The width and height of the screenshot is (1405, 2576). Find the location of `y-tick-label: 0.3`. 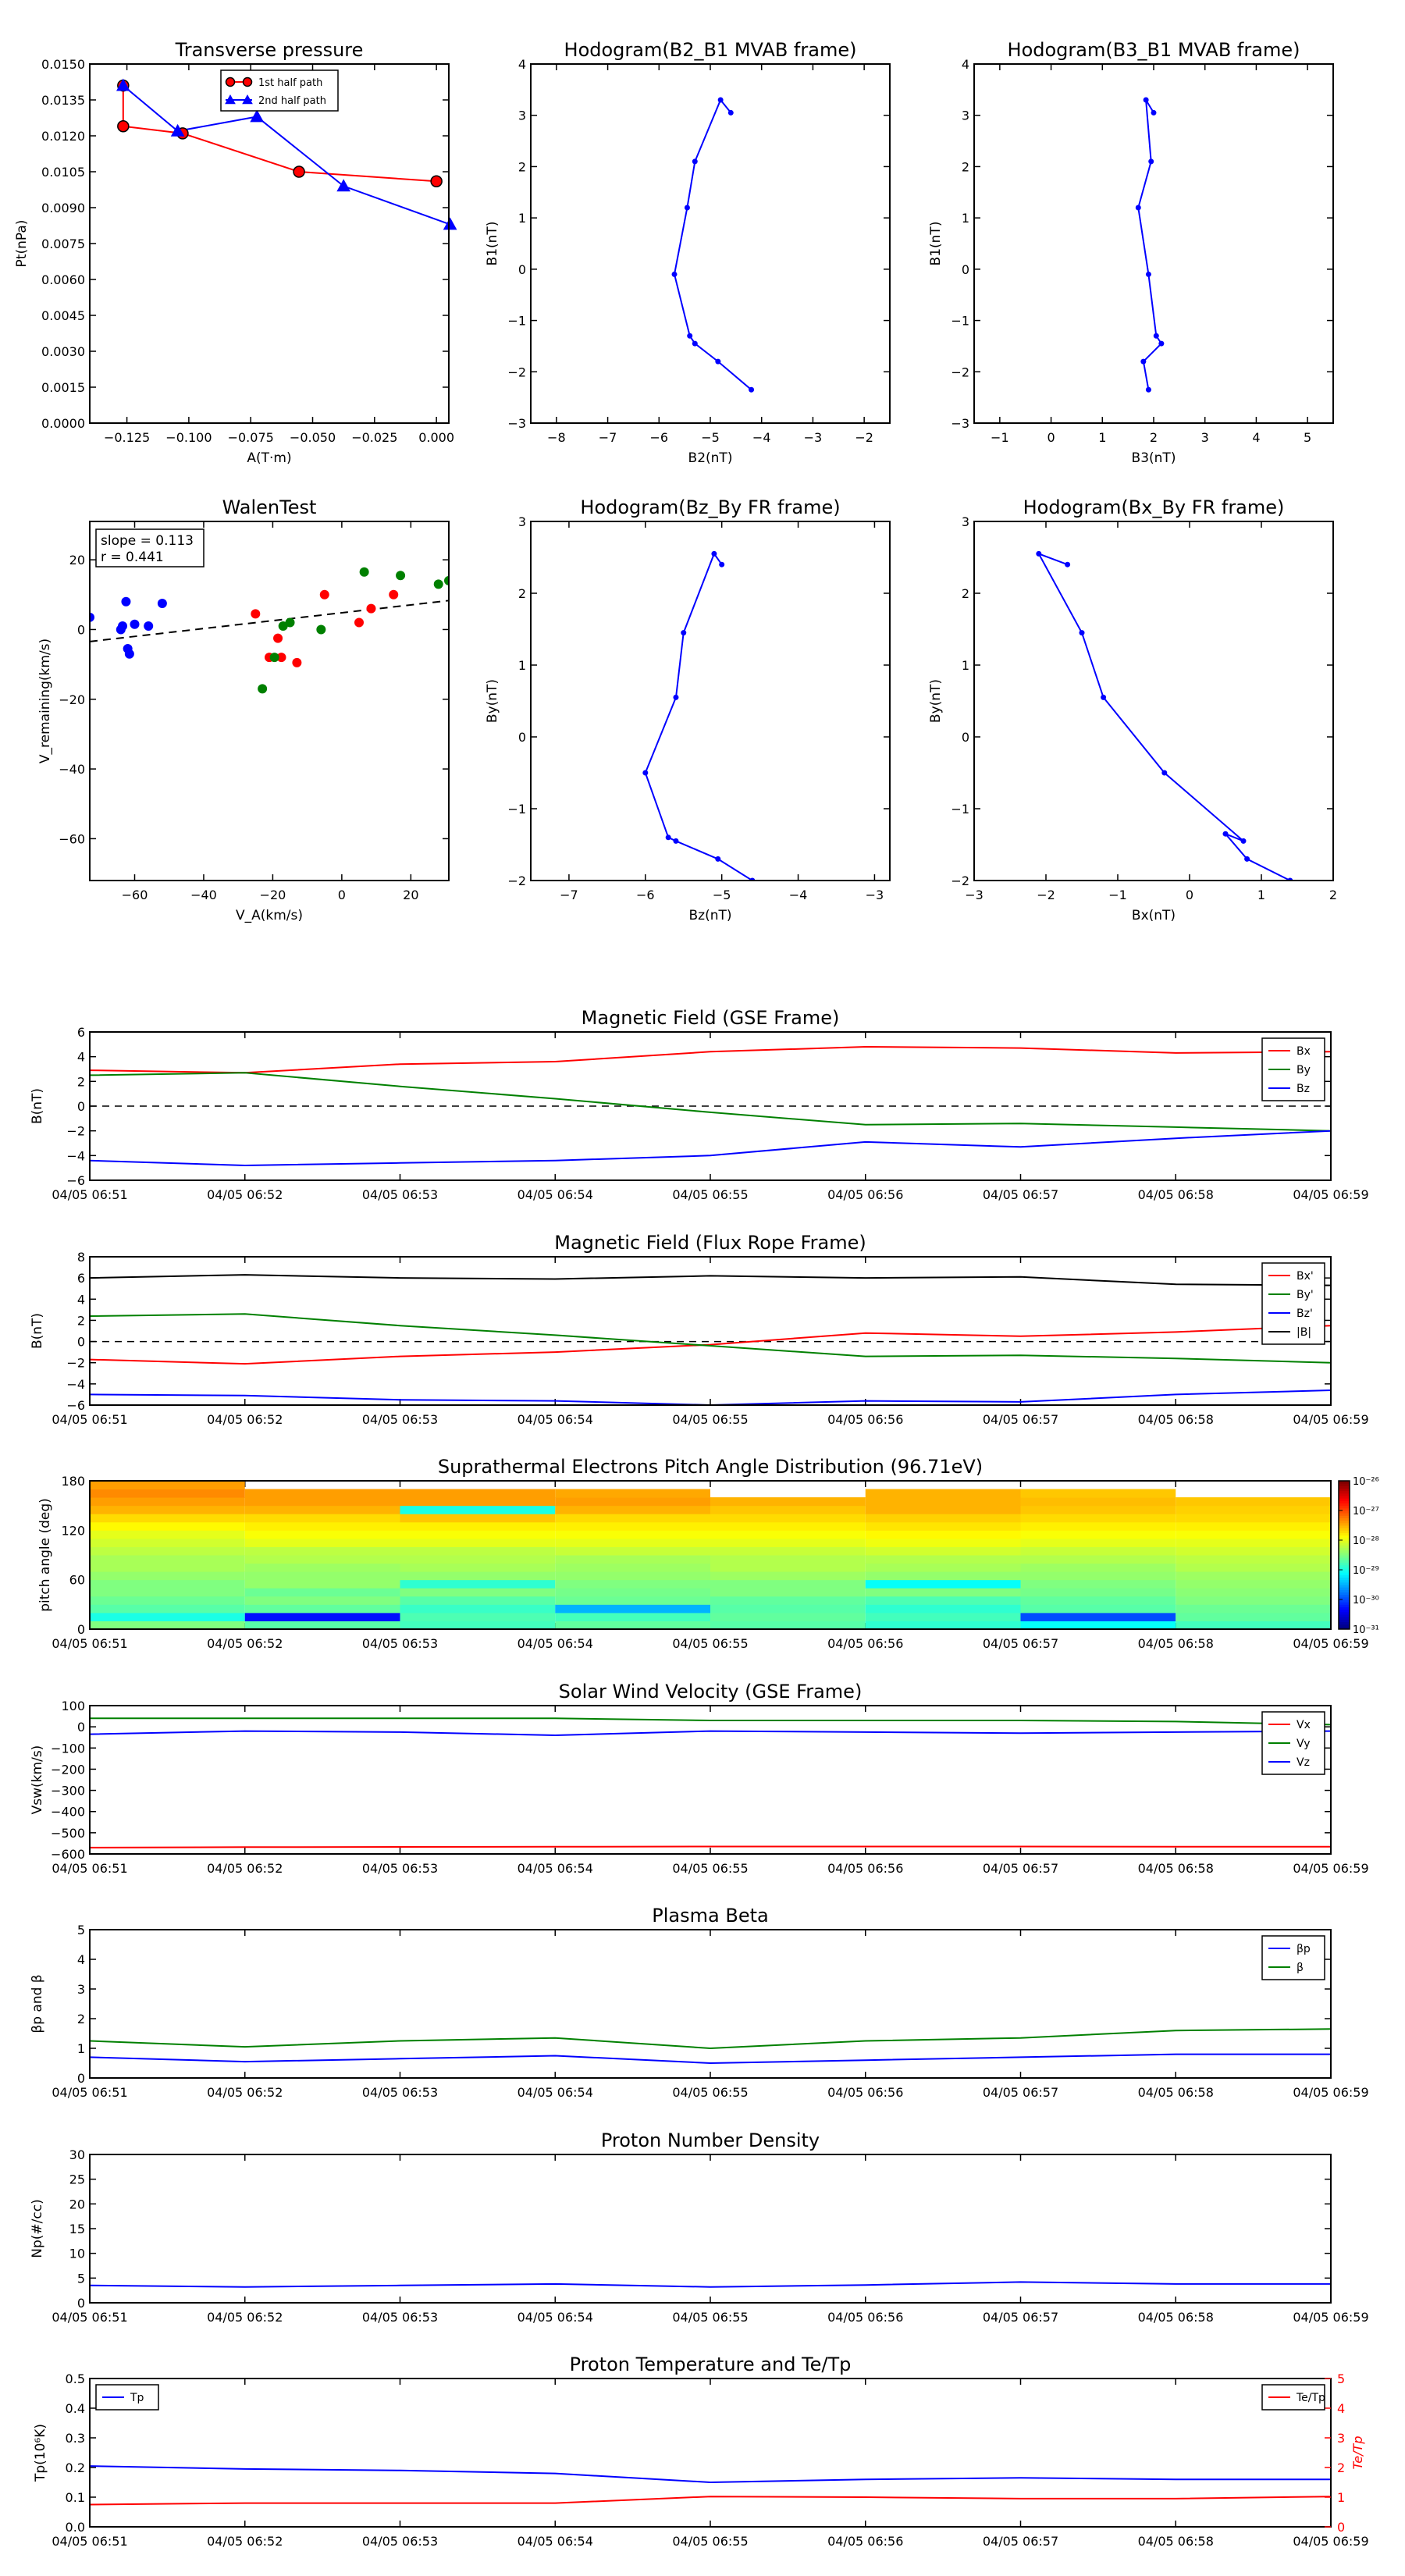

y-tick-label: 0.3 is located at coordinates (76, 2438).